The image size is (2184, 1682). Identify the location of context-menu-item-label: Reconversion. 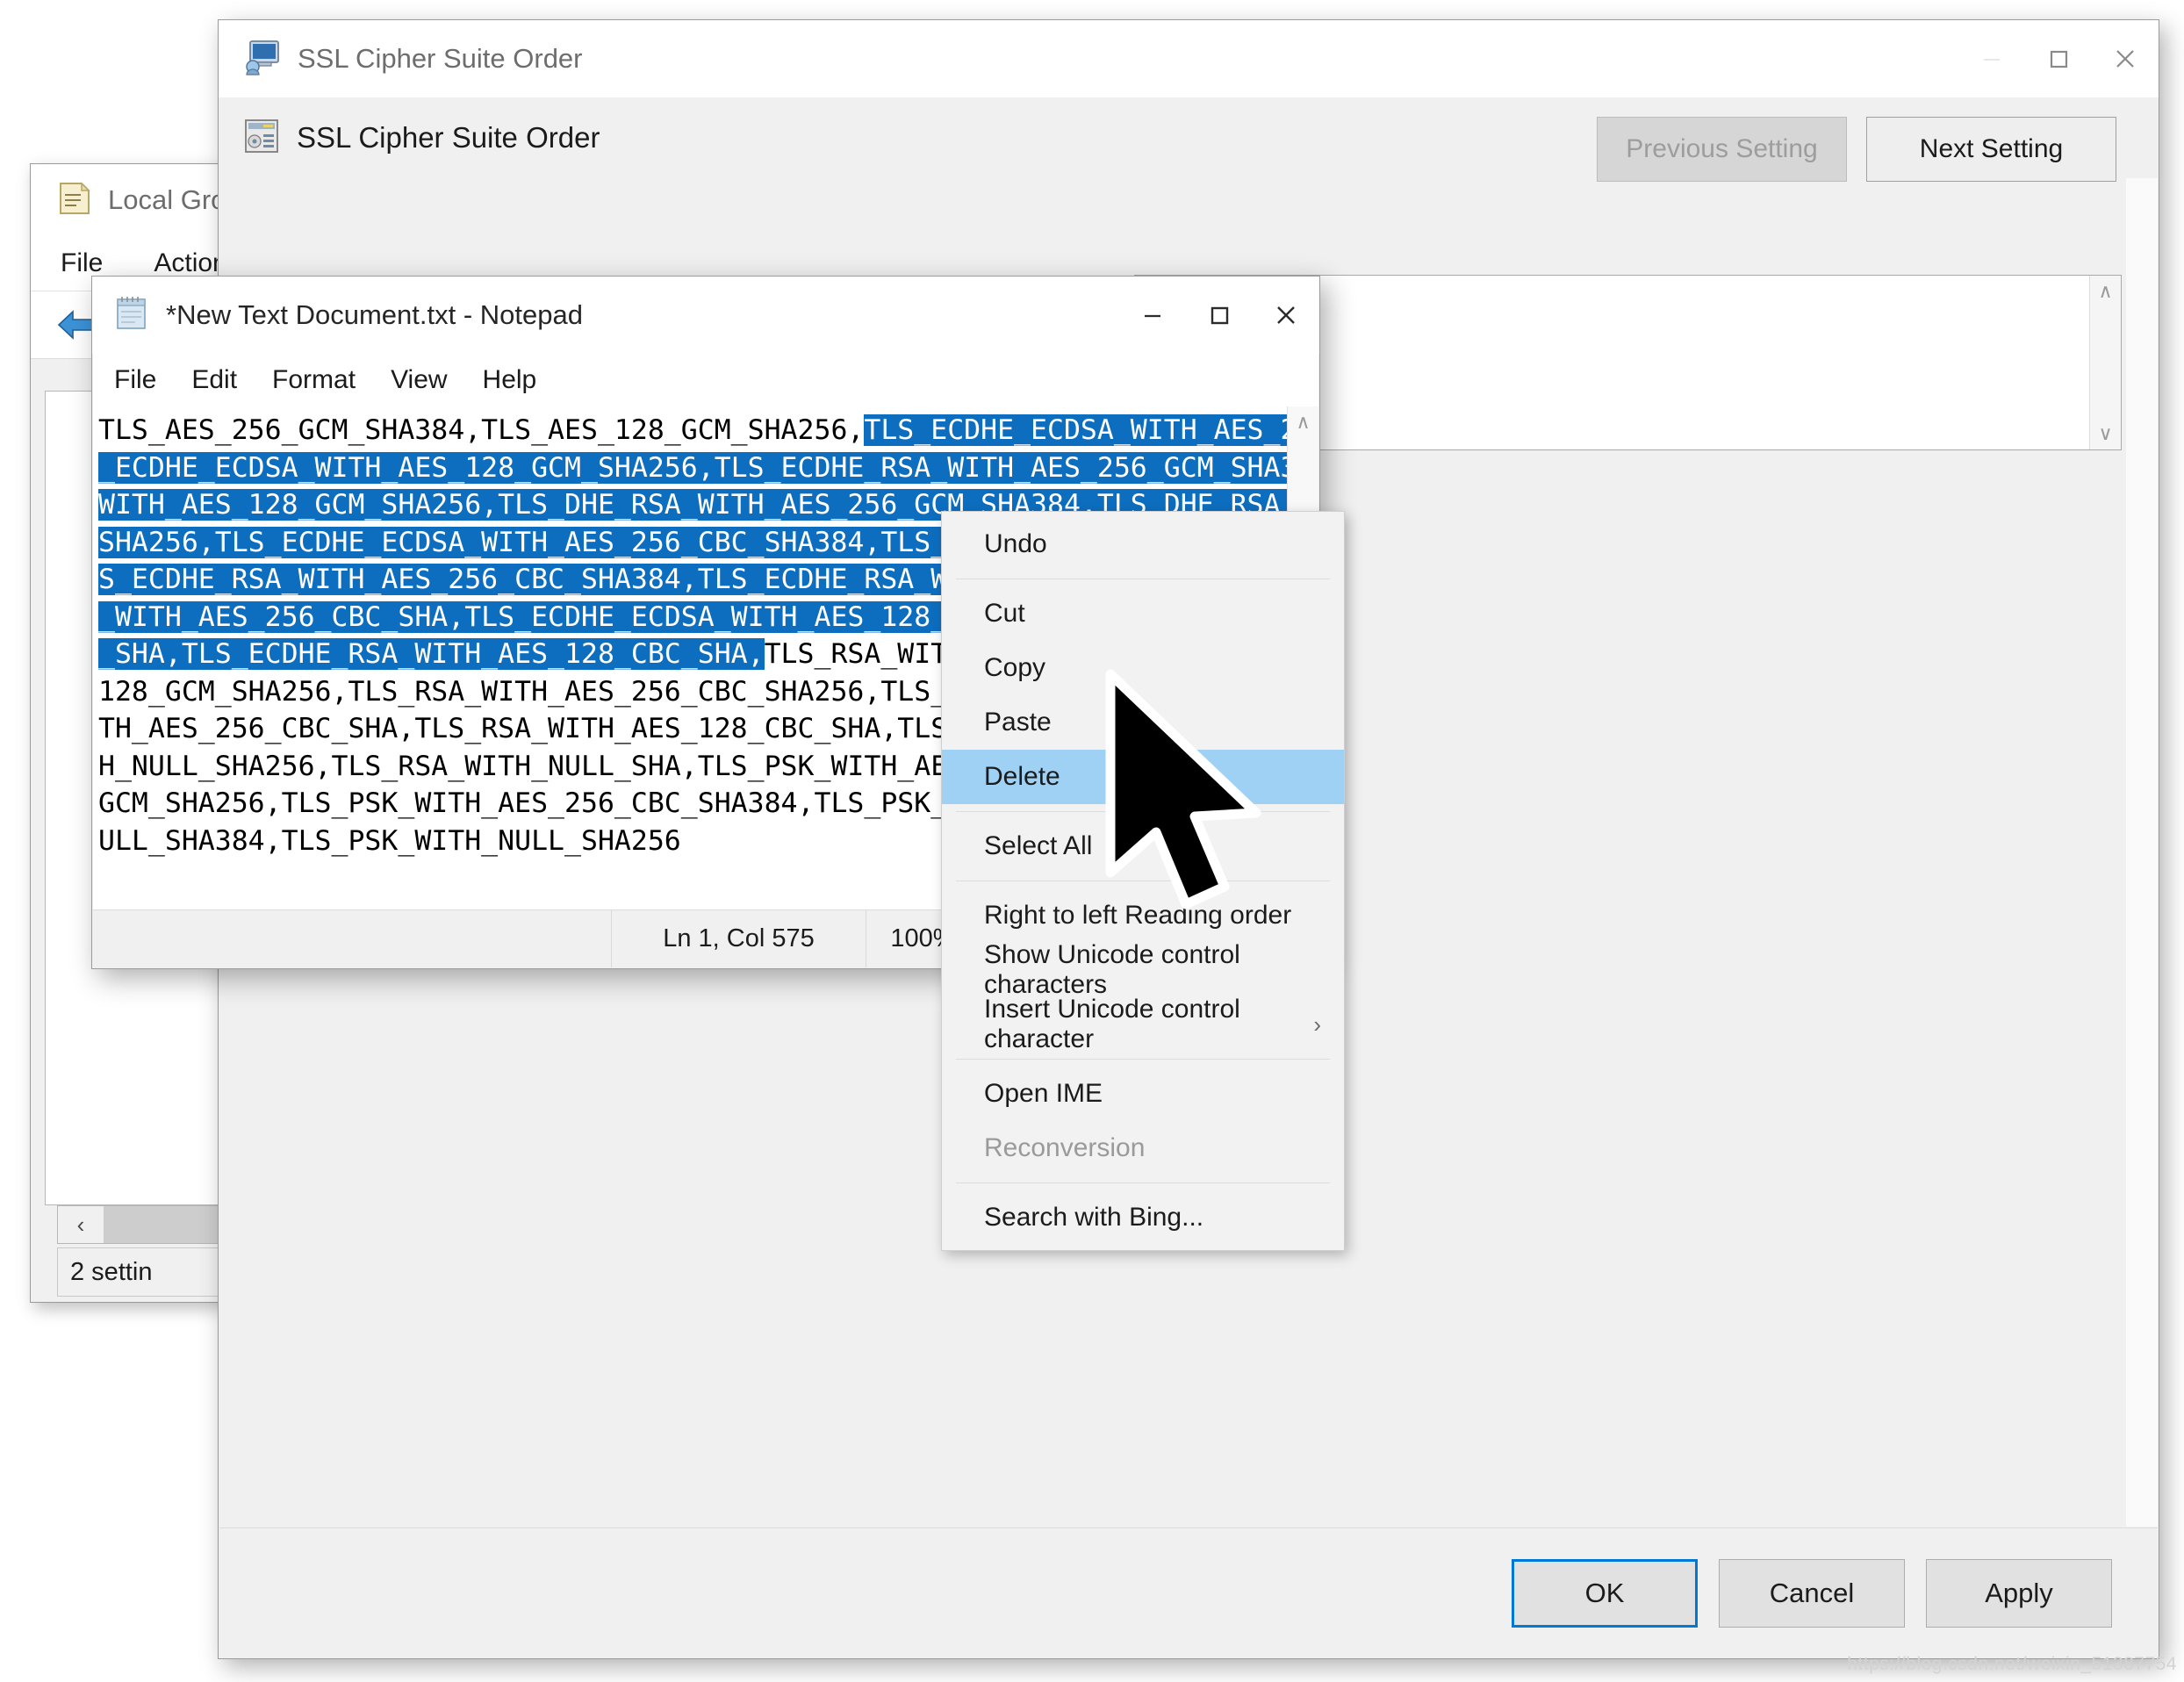
(1065, 1147).